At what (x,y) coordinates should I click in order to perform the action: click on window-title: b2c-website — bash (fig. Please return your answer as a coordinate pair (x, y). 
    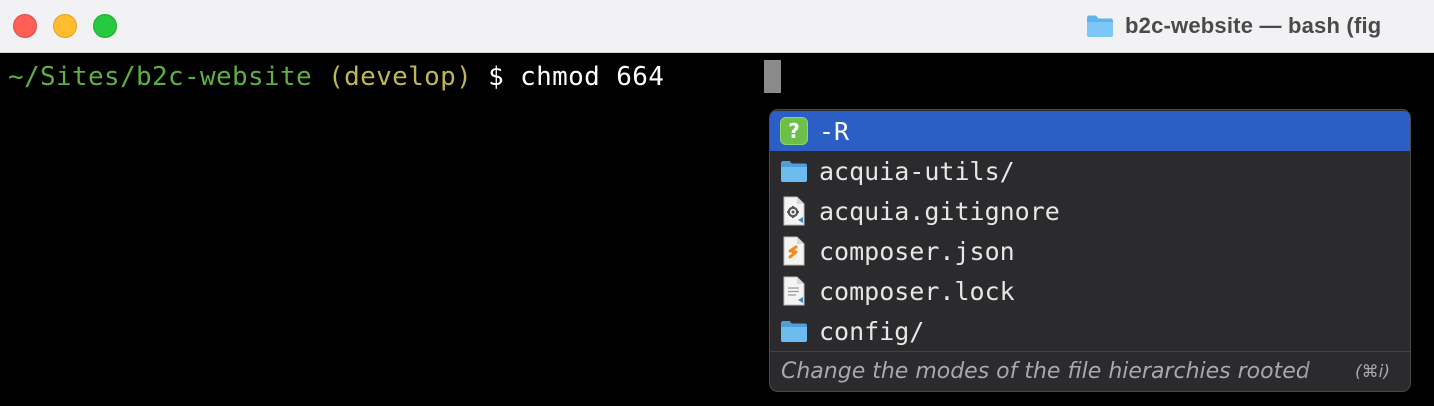
    Looking at the image, I should click on (1233, 26).